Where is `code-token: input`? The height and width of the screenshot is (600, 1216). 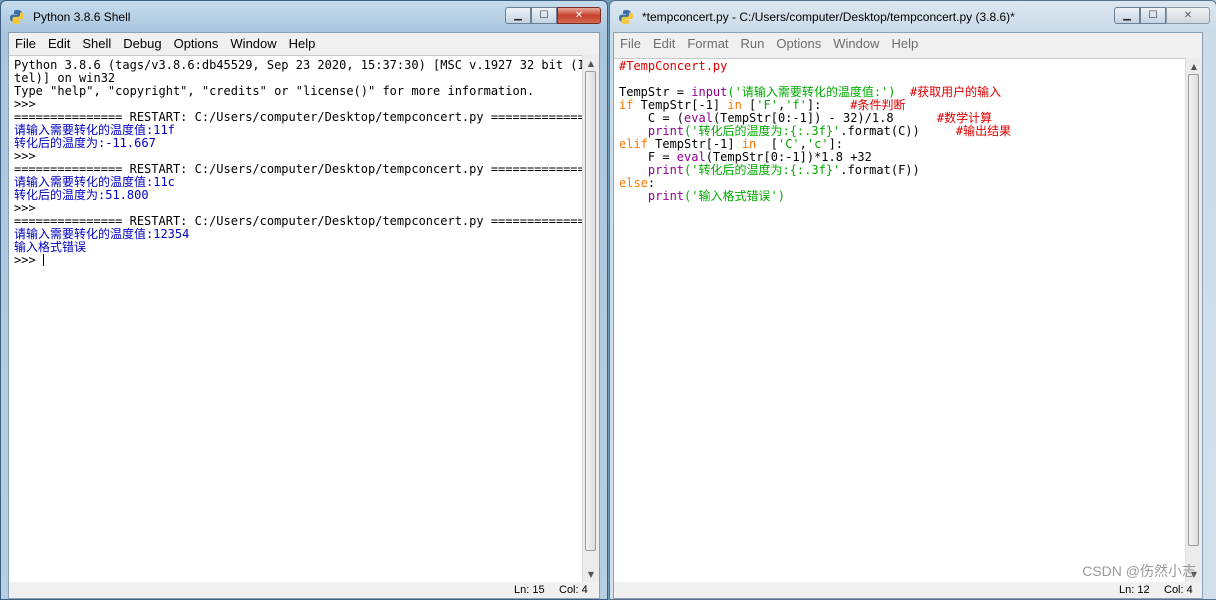
code-token: input is located at coordinates (709, 92).